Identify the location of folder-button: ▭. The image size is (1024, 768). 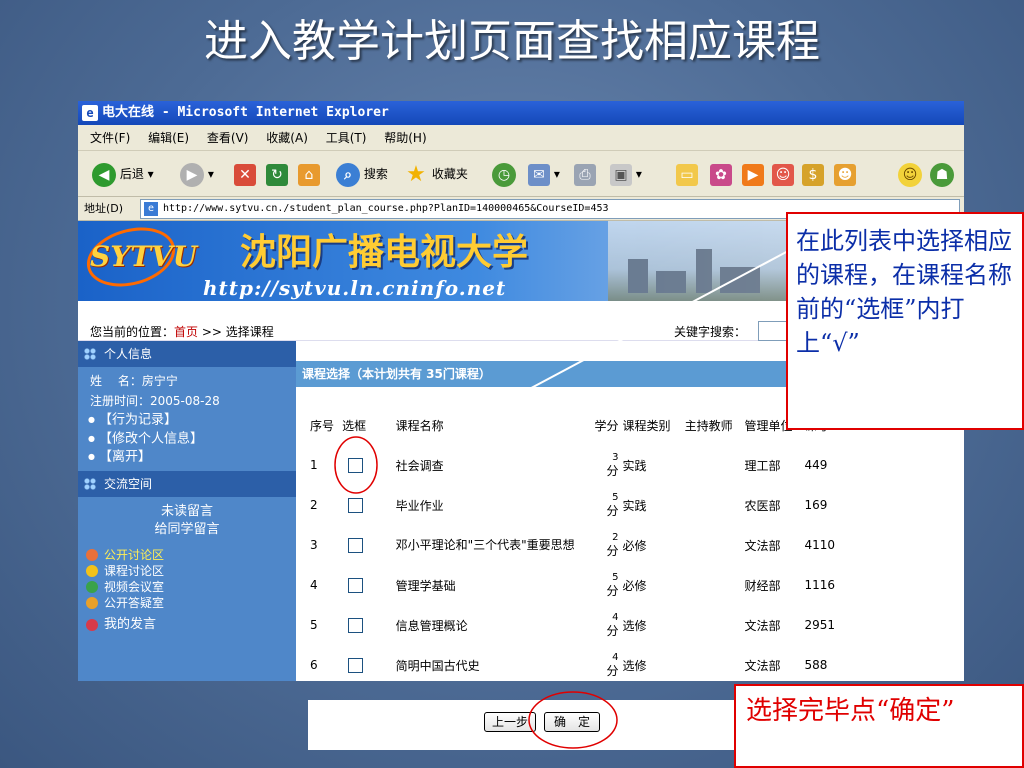
(687, 174).